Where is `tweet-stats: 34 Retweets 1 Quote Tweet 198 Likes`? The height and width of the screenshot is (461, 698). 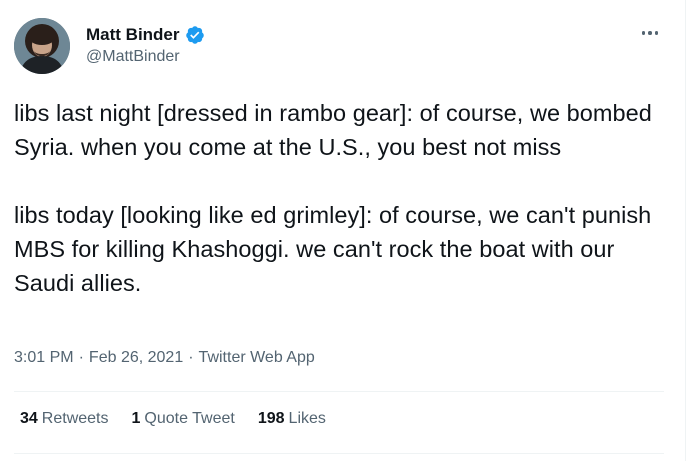
tweet-stats: 34 Retweets 1 Quote Tweet 198 Likes is located at coordinates (184, 419).